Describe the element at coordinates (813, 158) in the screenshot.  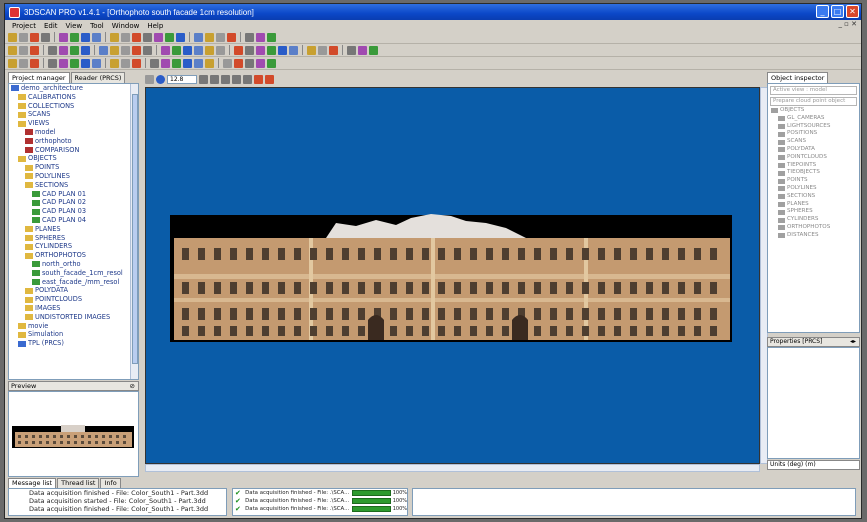
I see `inspector-item: POINTCLOUDS` at that location.